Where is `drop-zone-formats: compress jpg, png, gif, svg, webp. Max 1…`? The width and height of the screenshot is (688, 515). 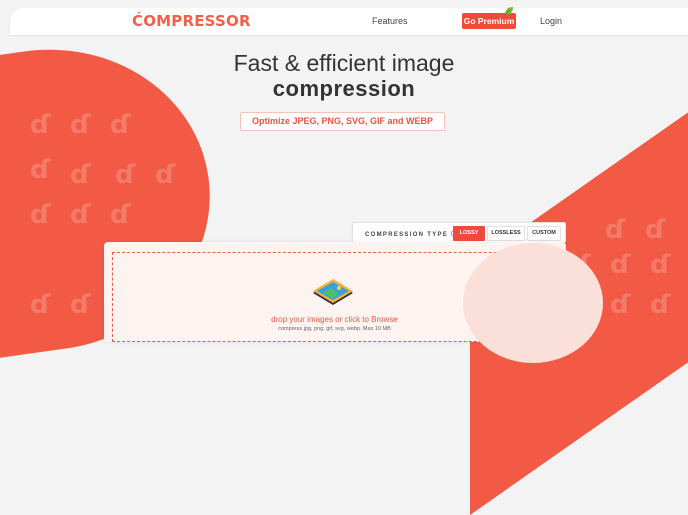
drop-zone-formats: compress jpg, png, gif, svg, webp. Max 1… is located at coordinates (334, 329).